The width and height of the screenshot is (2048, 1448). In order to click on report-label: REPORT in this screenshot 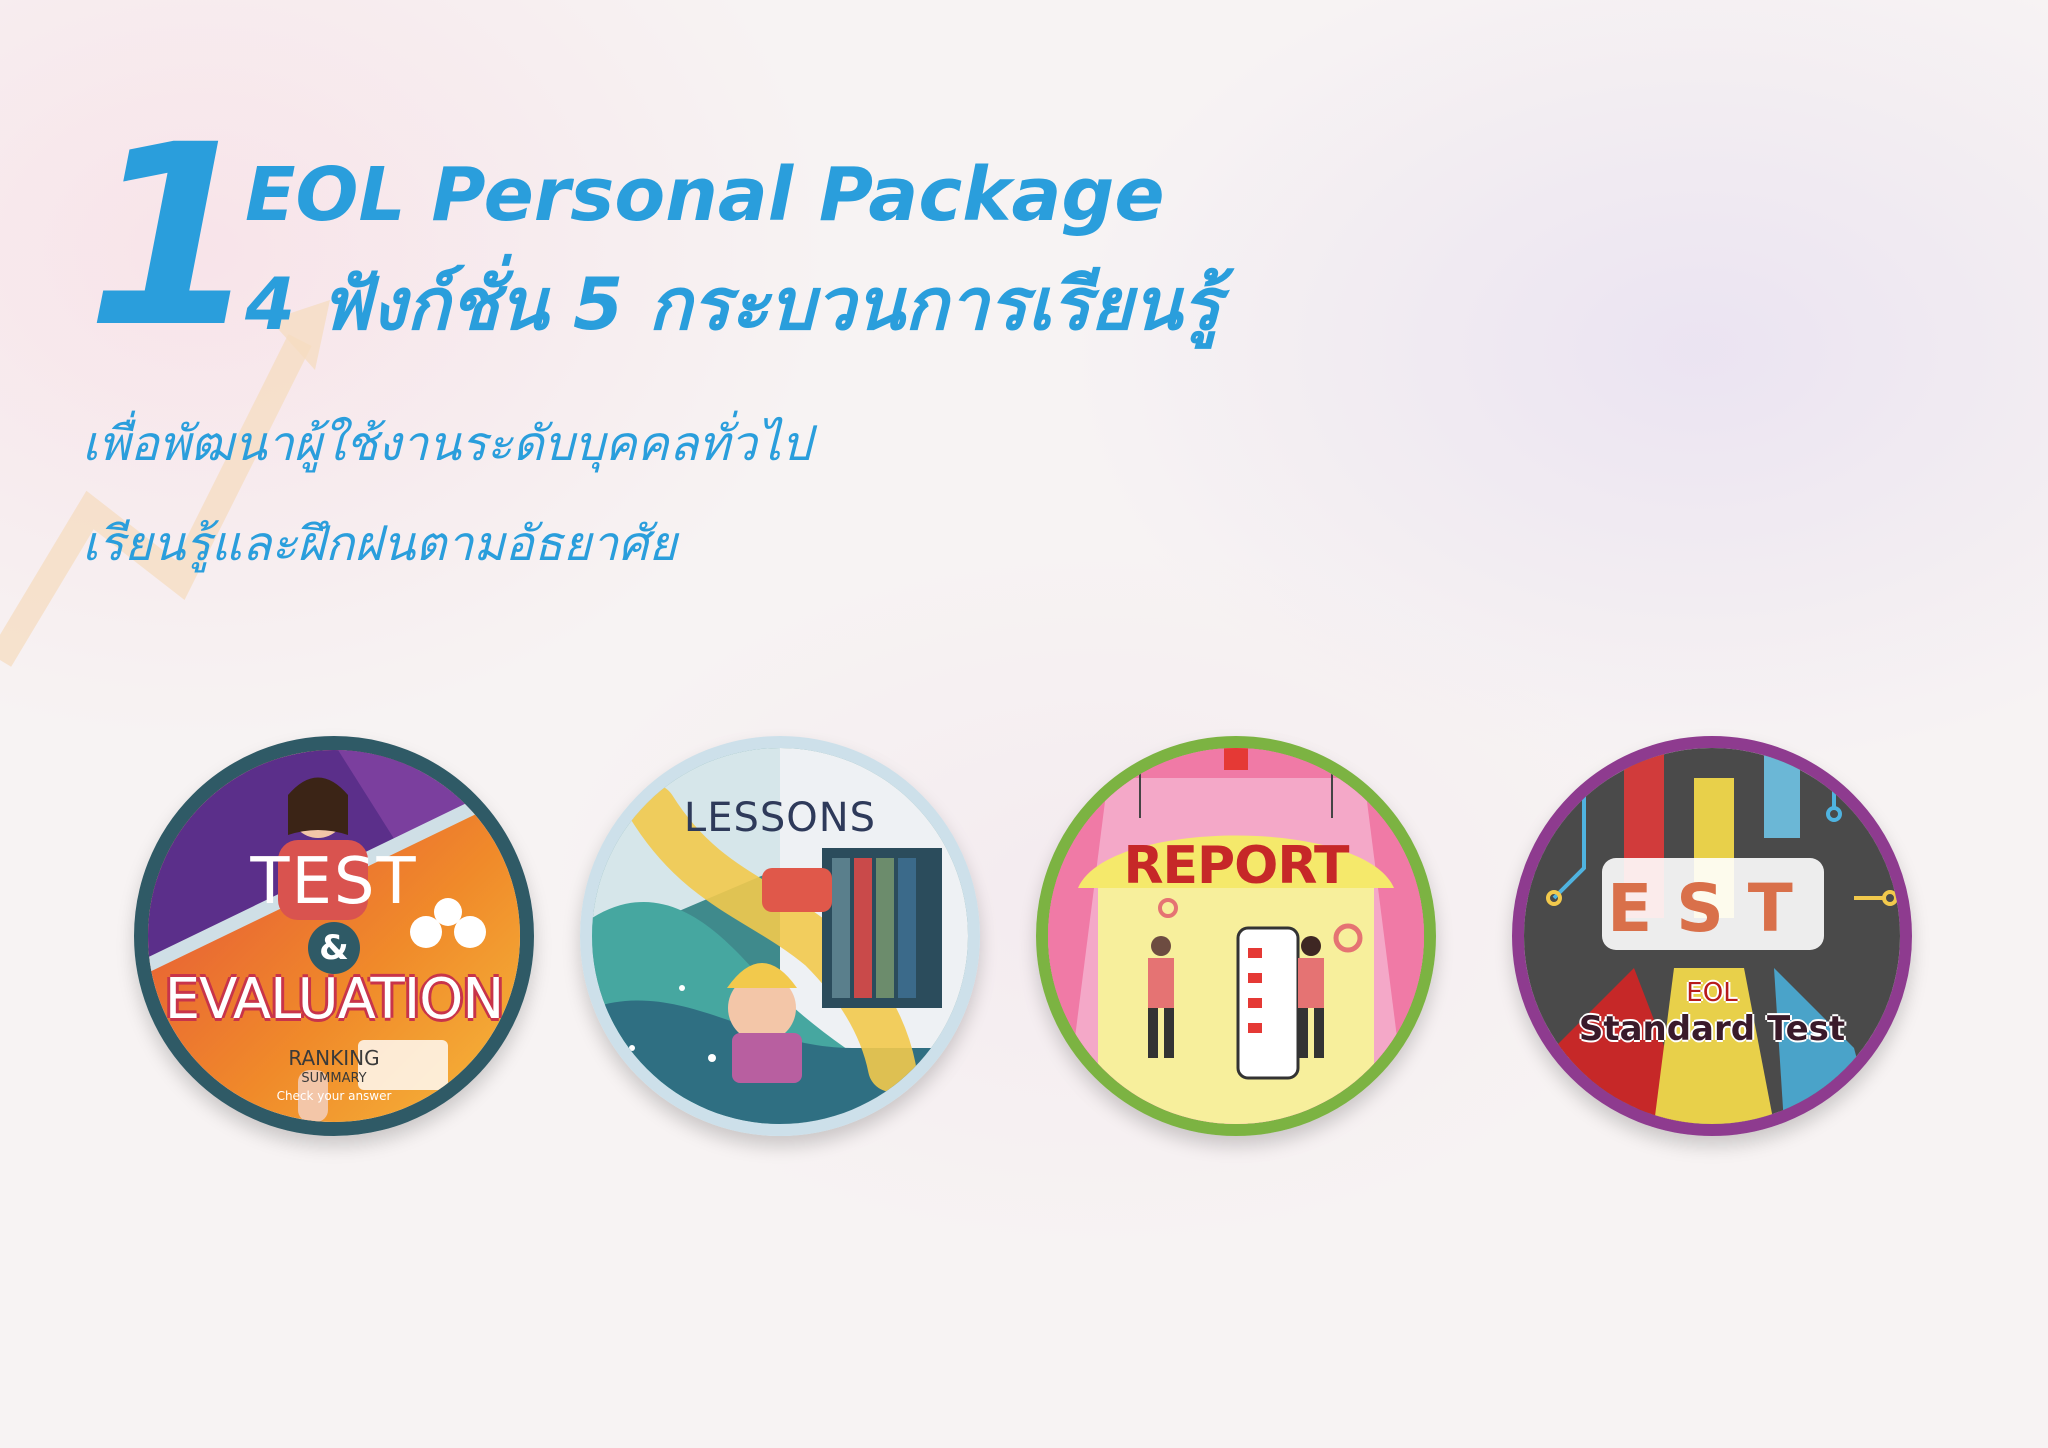, I will do `click(1236, 866)`.